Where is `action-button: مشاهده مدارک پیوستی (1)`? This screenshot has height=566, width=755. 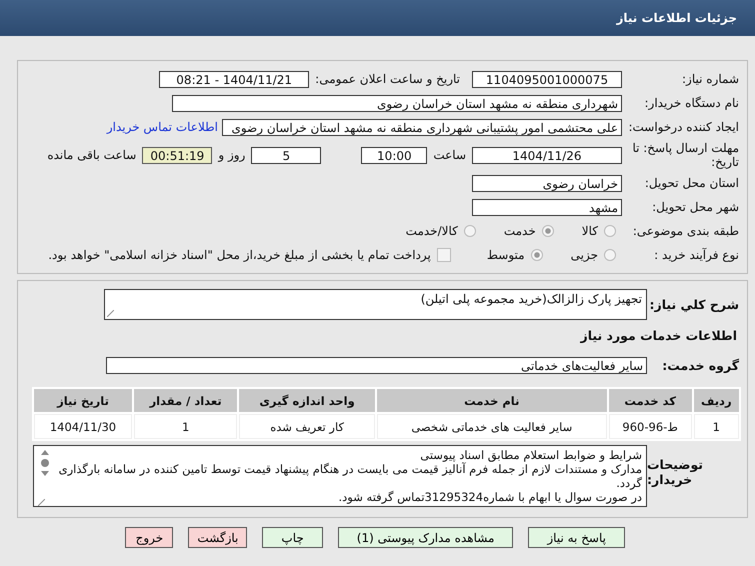
action-button: مشاهده مدارک پیوستی (1) is located at coordinates (426, 537).